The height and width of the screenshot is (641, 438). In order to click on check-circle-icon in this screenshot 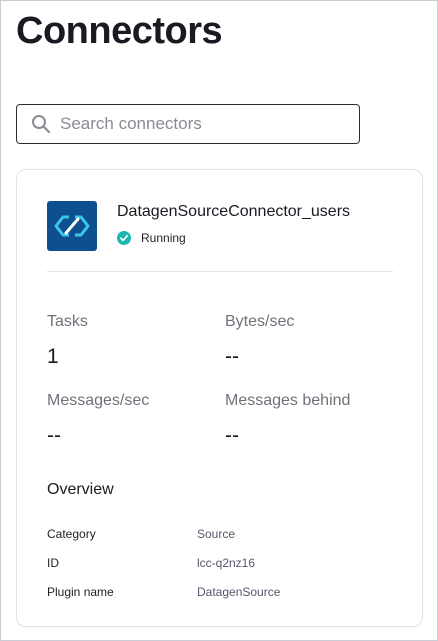, I will do `click(124, 238)`.